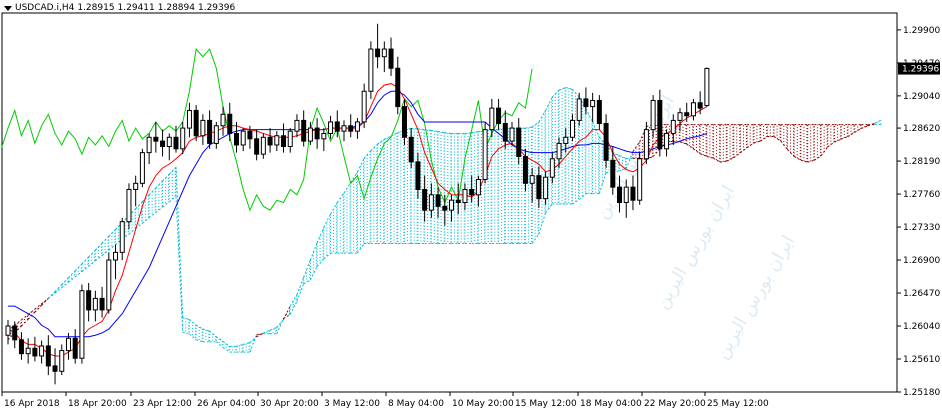  Describe the element at coordinates (352, 404) in the screenshot. I see `x-tick-label: 3 May 12:00` at that location.